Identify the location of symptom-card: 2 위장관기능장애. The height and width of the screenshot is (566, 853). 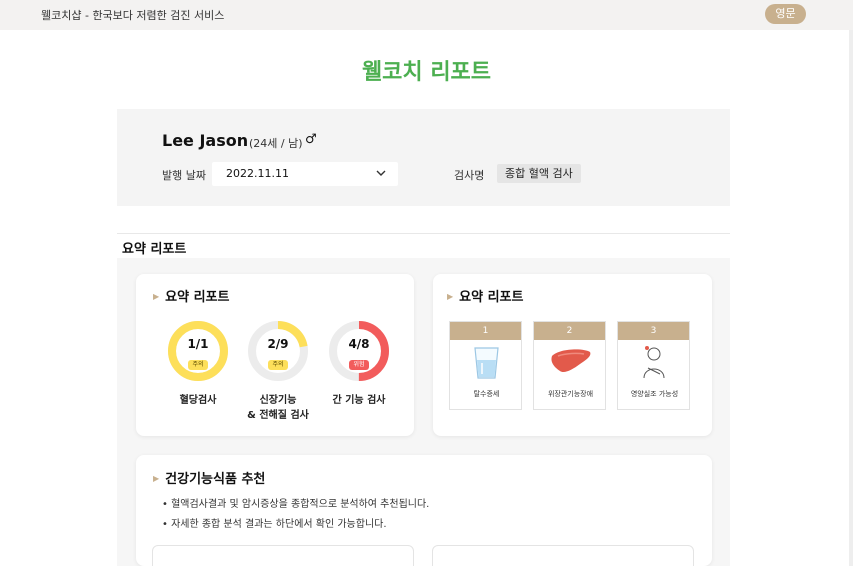
(569, 365).